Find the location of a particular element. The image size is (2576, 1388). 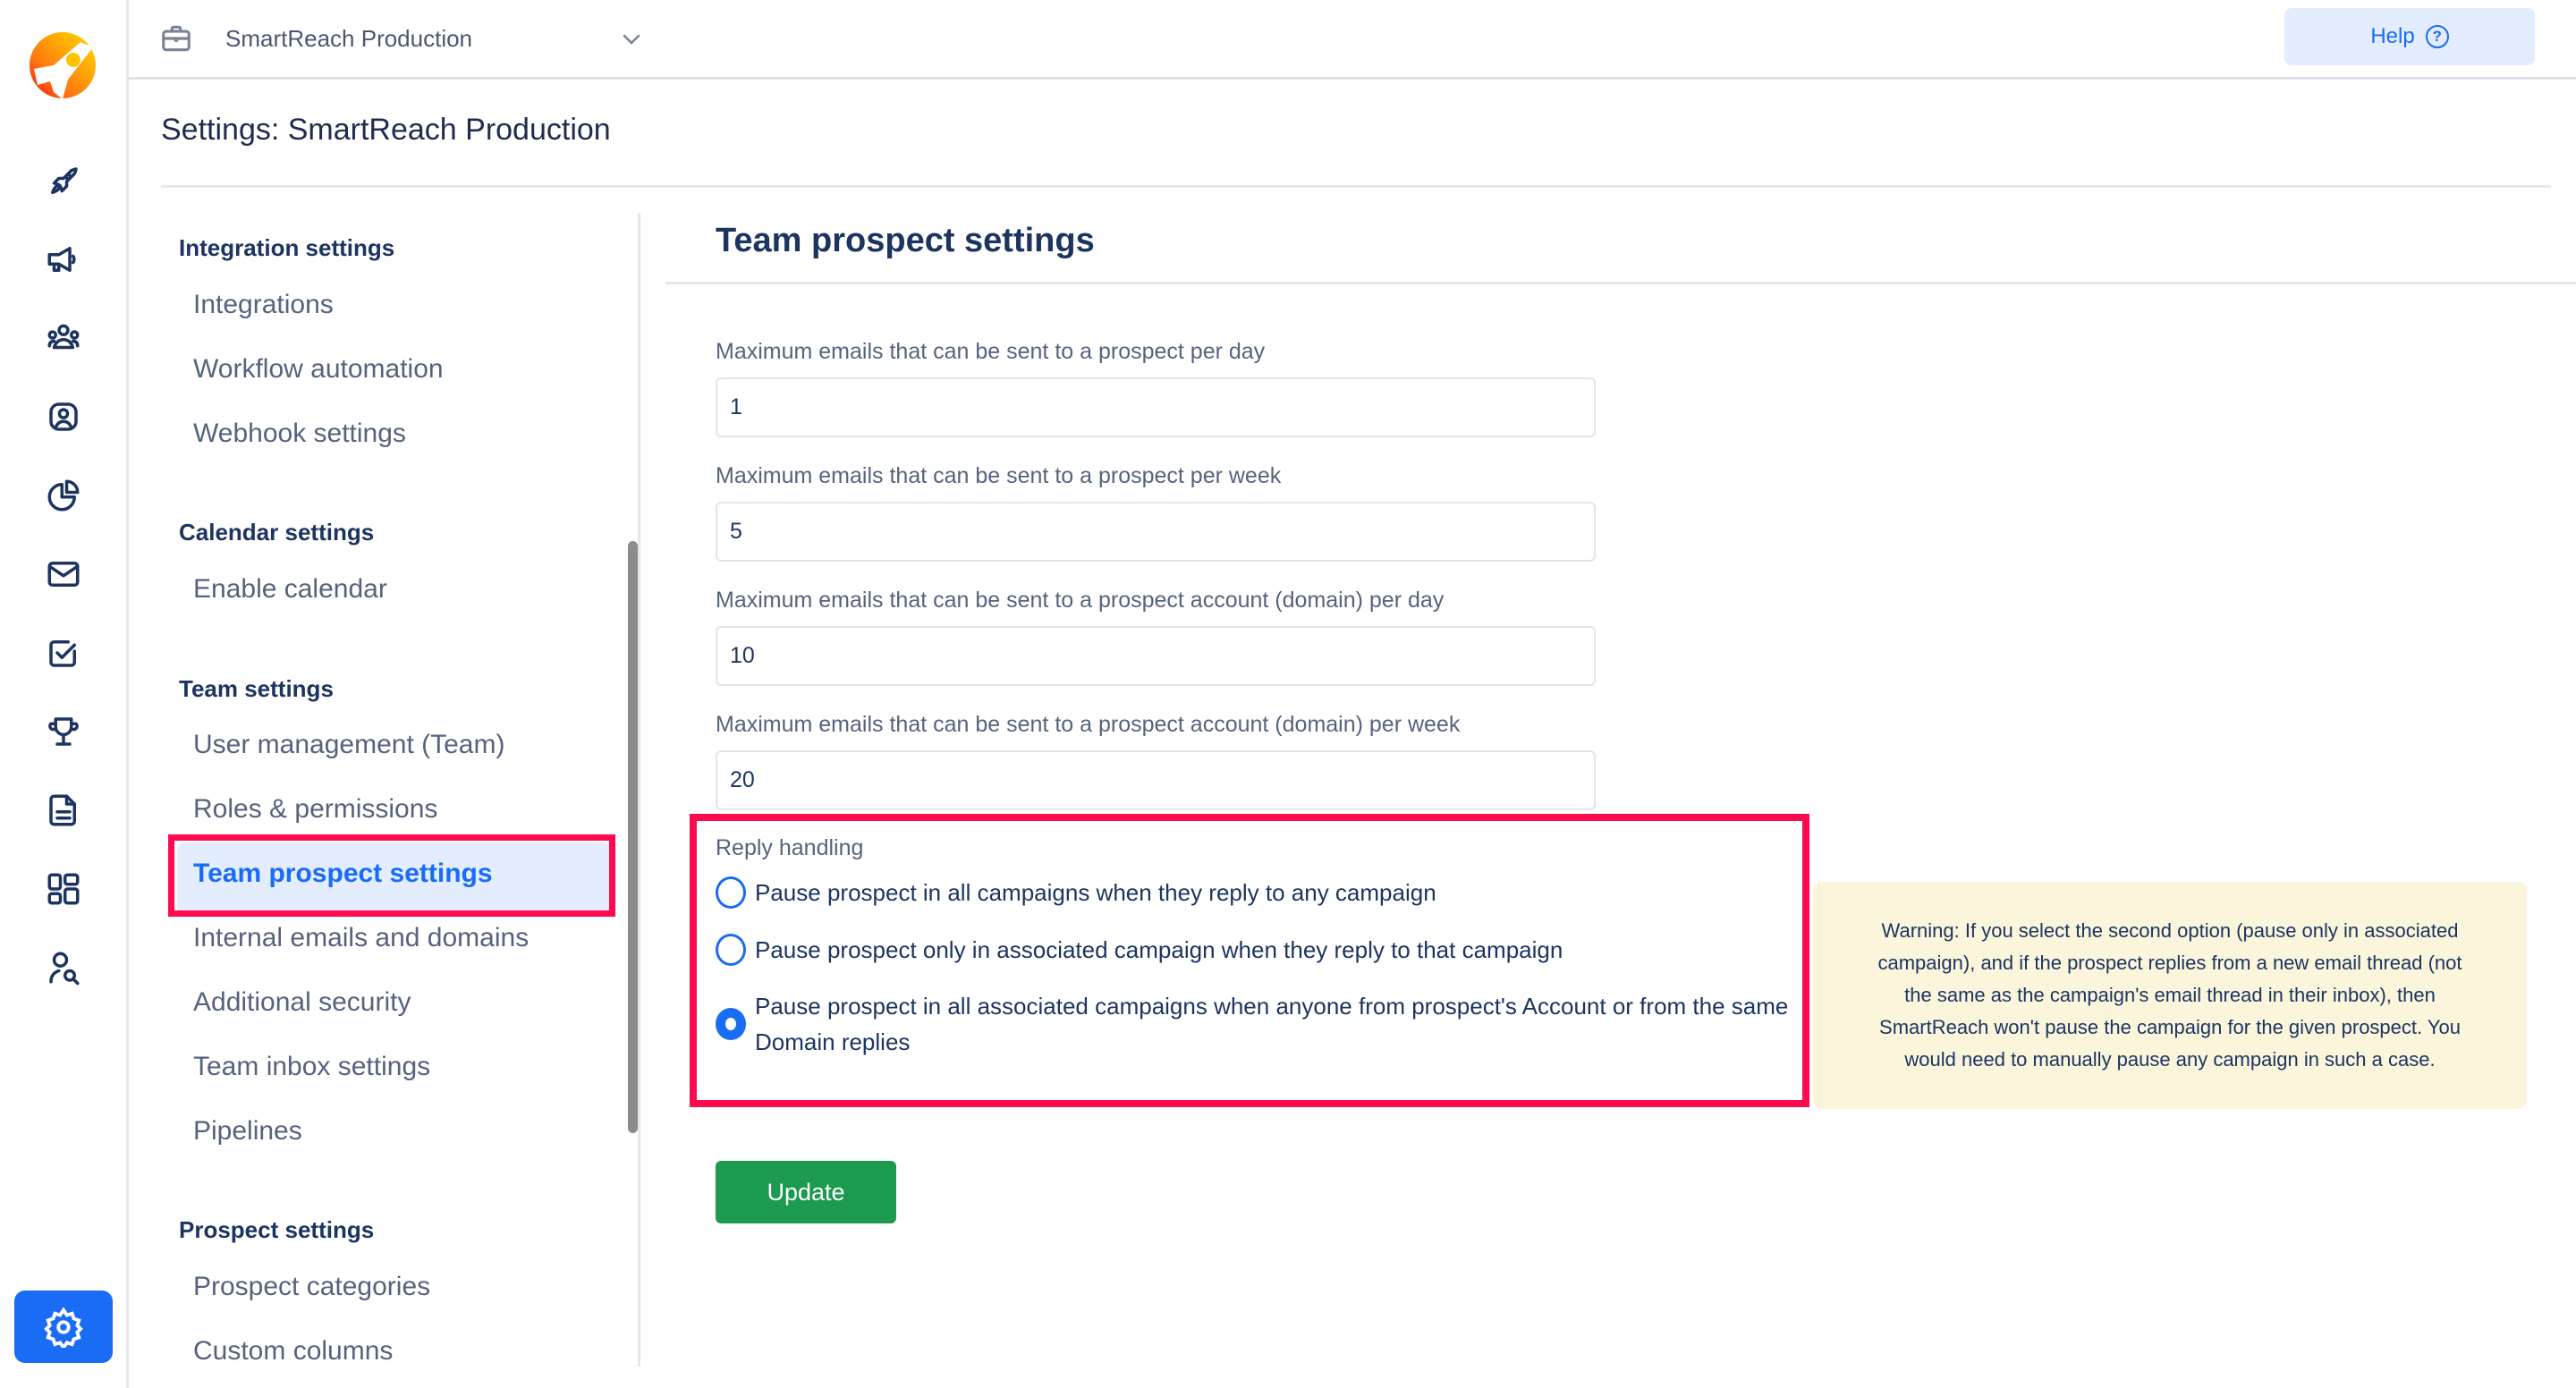

pie-chart-icon is located at coordinates (63, 496).